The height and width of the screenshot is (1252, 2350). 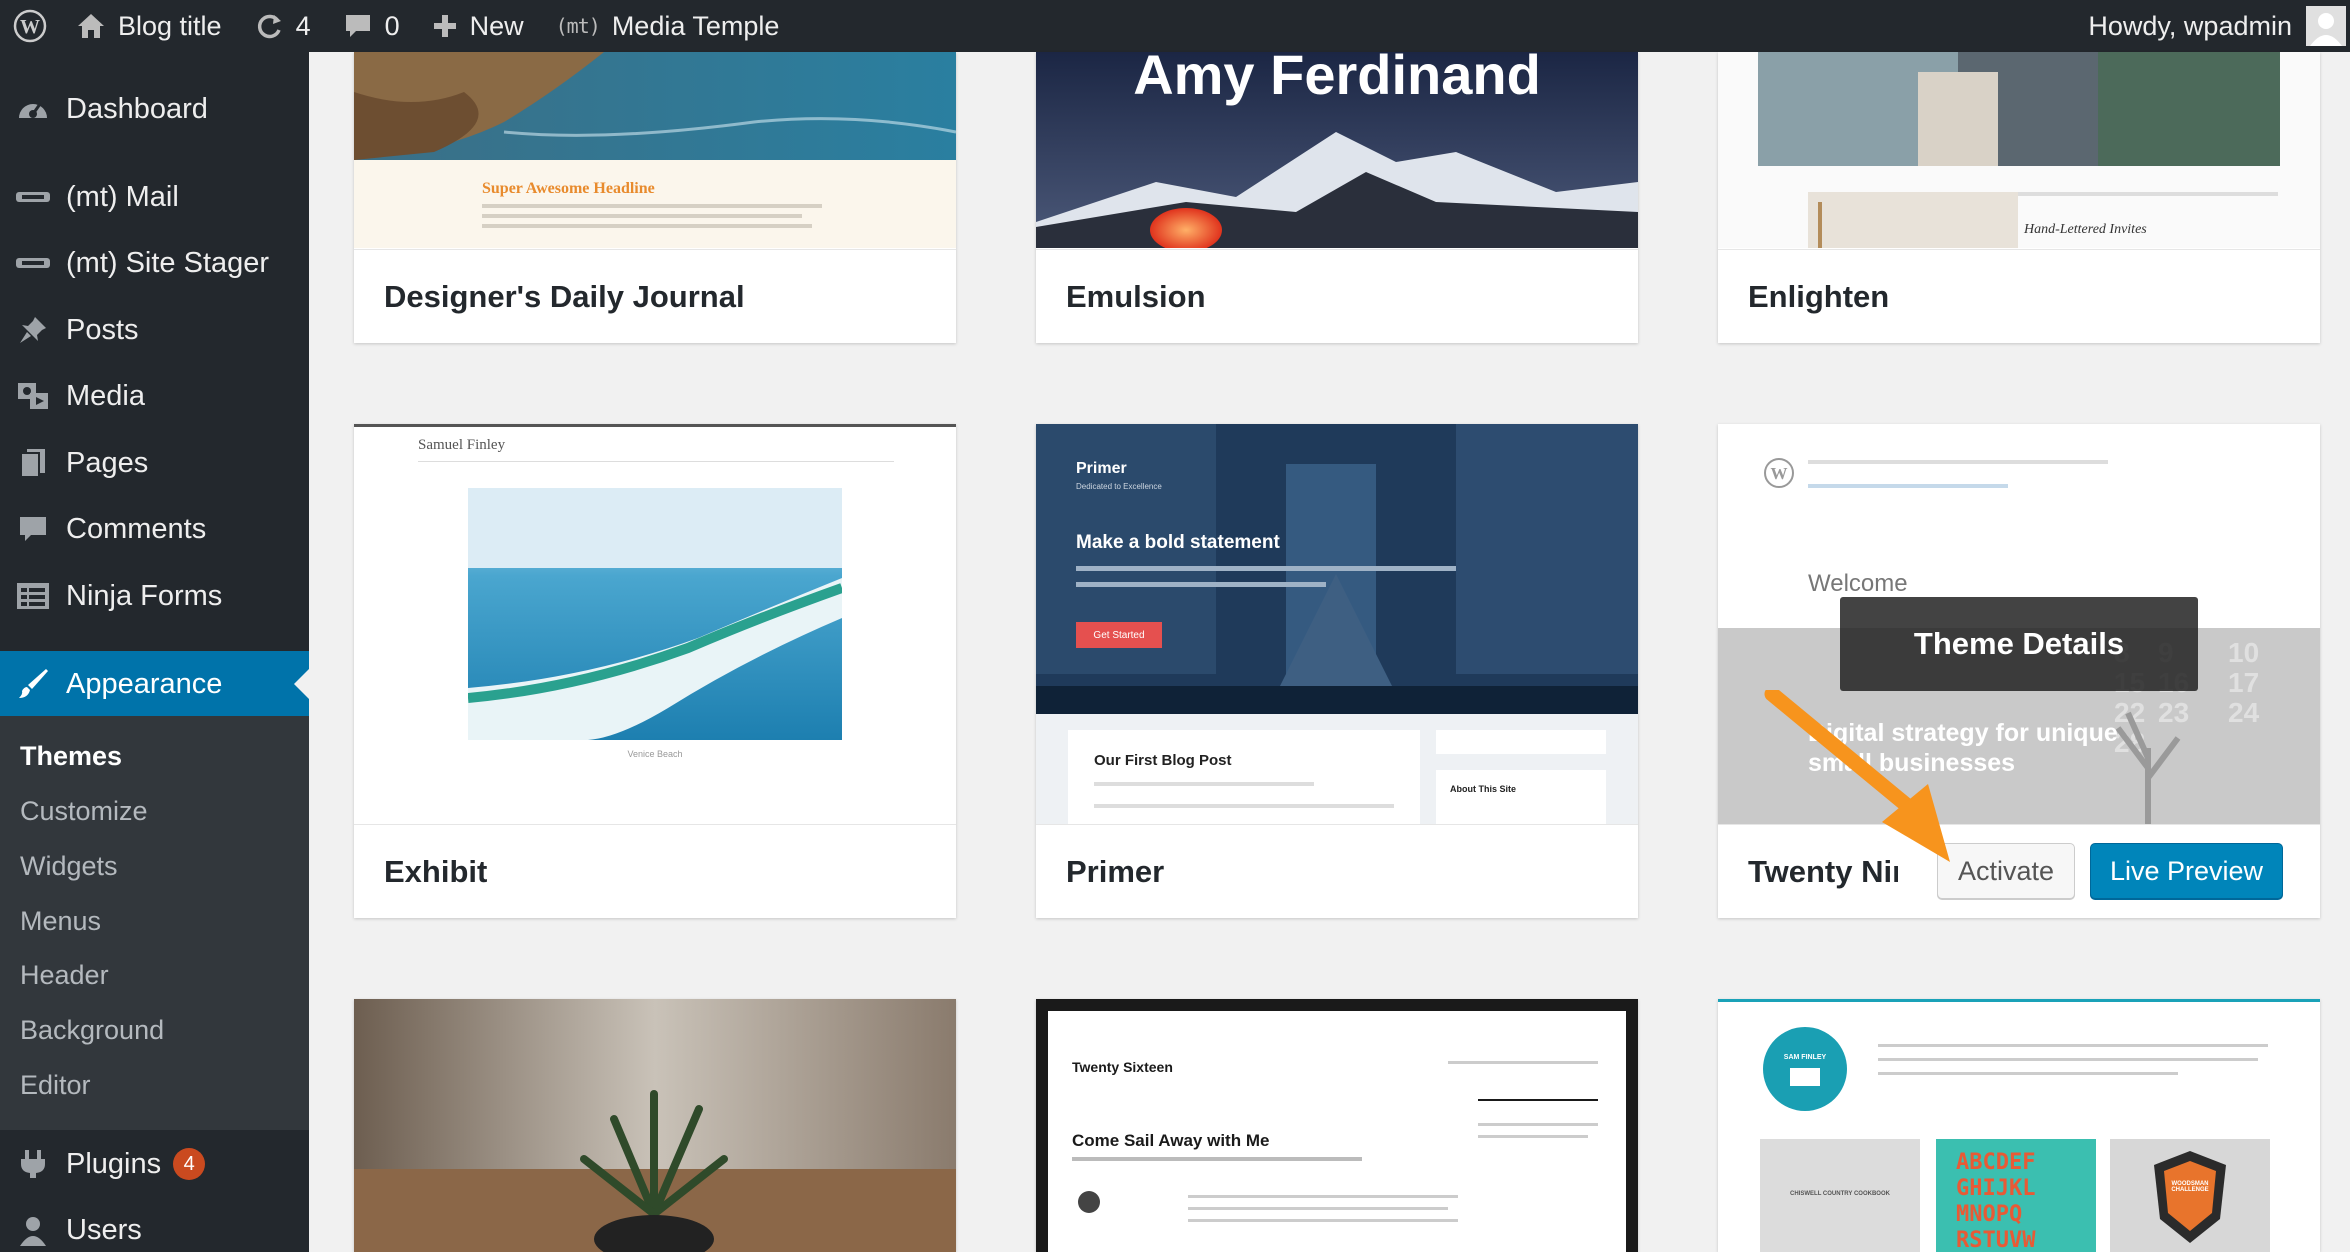 What do you see at coordinates (1989, 1214) in the screenshot?
I see `svg-text: MNOPQ` at bounding box center [1989, 1214].